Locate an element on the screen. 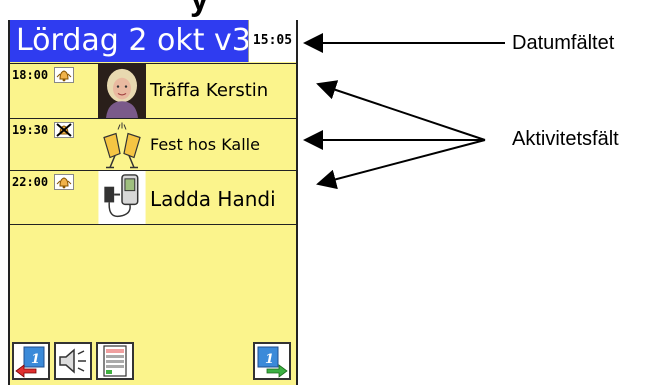 The image size is (671, 385). date-field-label: Datumfältet is located at coordinates (563, 43).